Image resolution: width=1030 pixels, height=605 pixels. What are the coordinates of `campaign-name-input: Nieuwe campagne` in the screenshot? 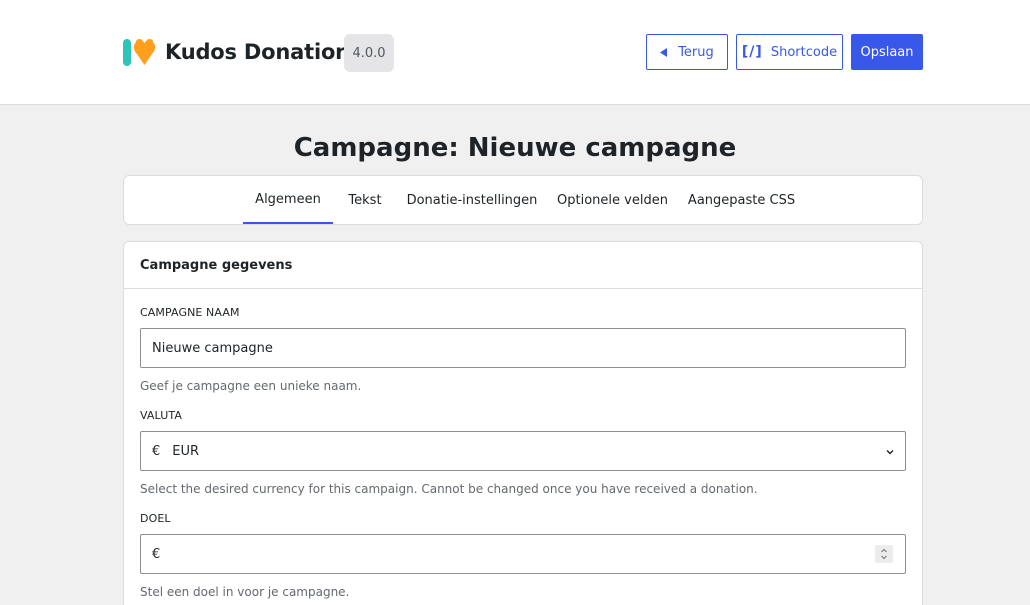 It's located at (523, 348).